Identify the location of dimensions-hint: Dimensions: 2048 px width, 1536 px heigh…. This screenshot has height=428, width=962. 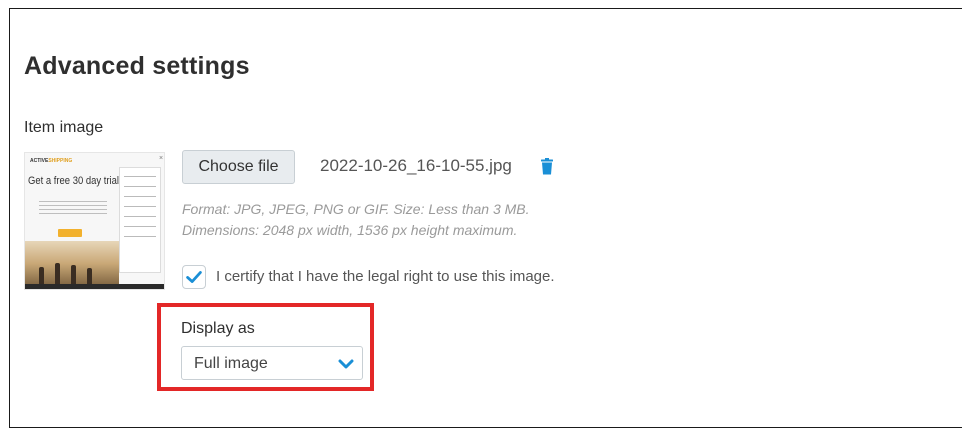
(350, 230).